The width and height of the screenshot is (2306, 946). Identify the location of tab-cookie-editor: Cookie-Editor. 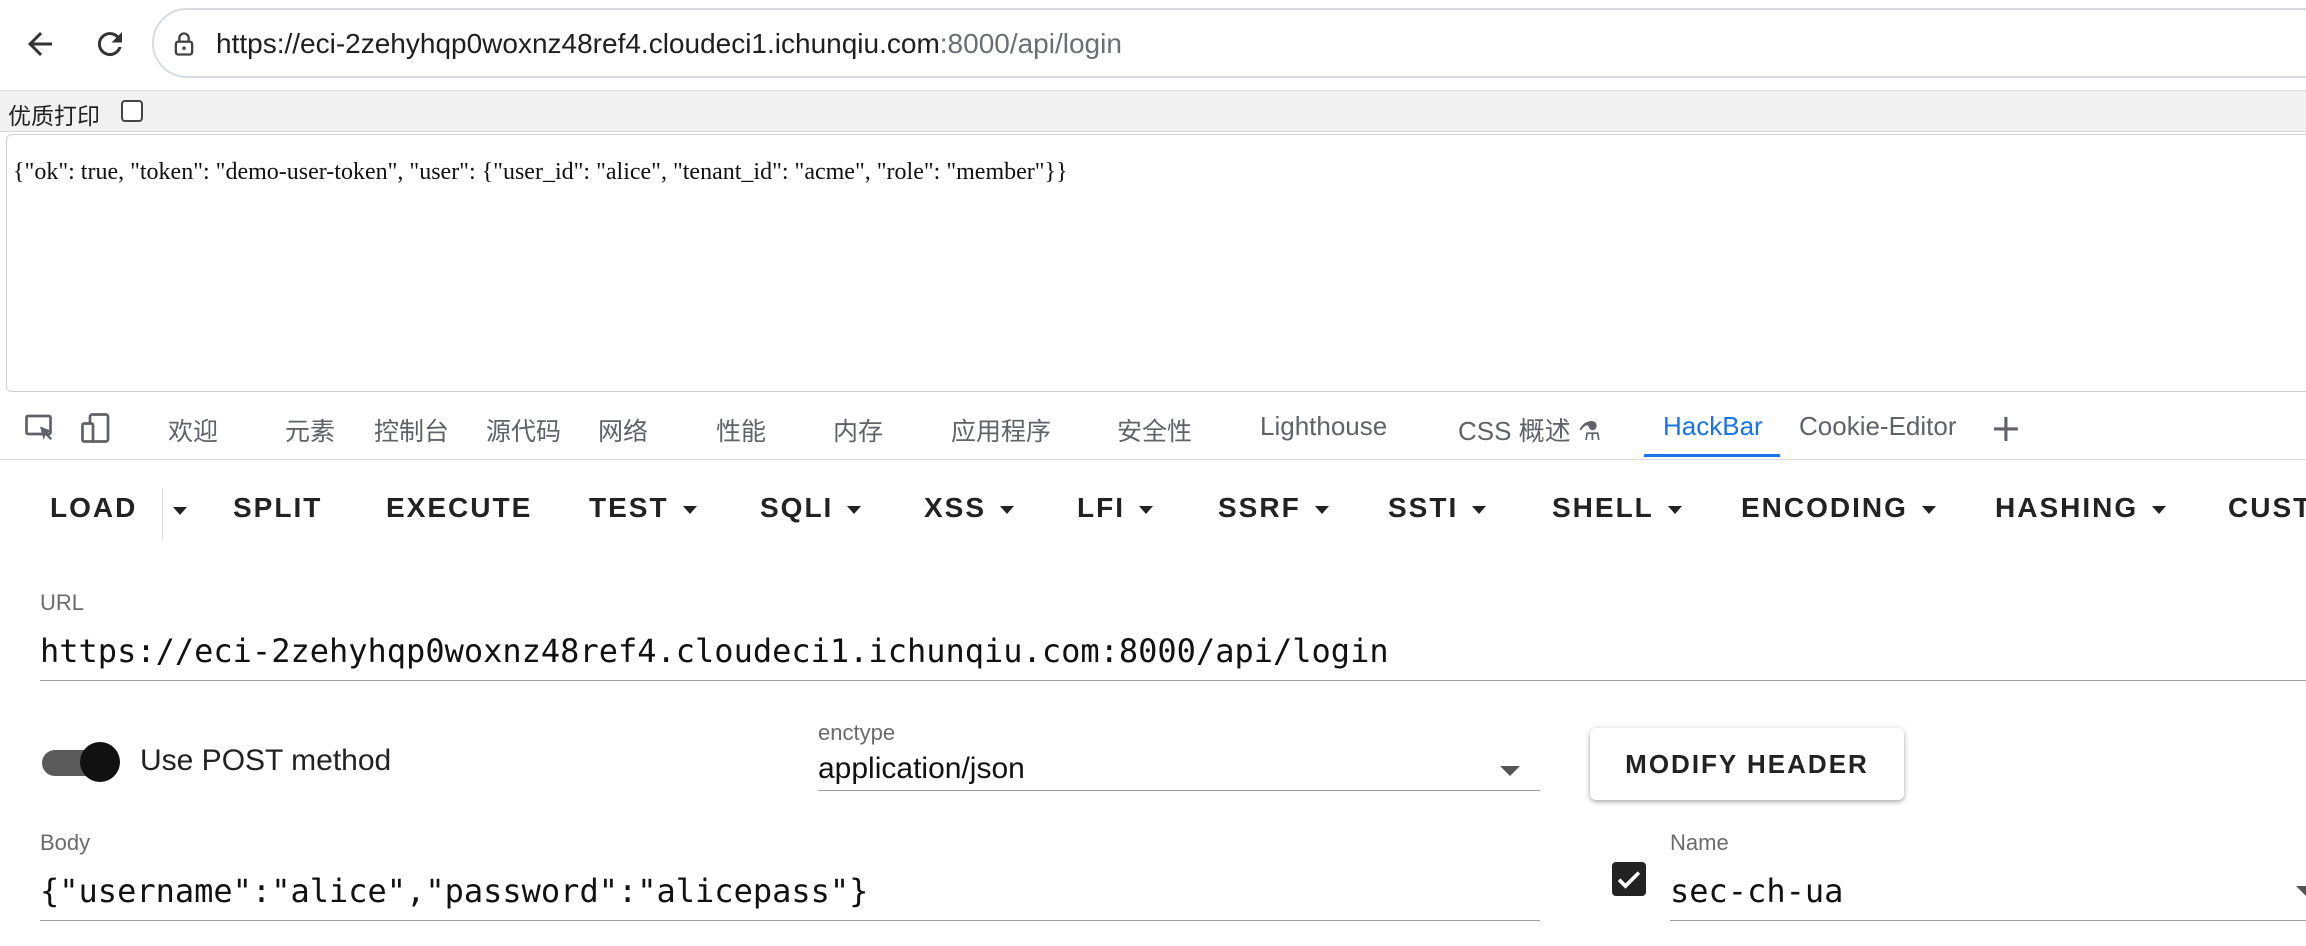
(1878, 426).